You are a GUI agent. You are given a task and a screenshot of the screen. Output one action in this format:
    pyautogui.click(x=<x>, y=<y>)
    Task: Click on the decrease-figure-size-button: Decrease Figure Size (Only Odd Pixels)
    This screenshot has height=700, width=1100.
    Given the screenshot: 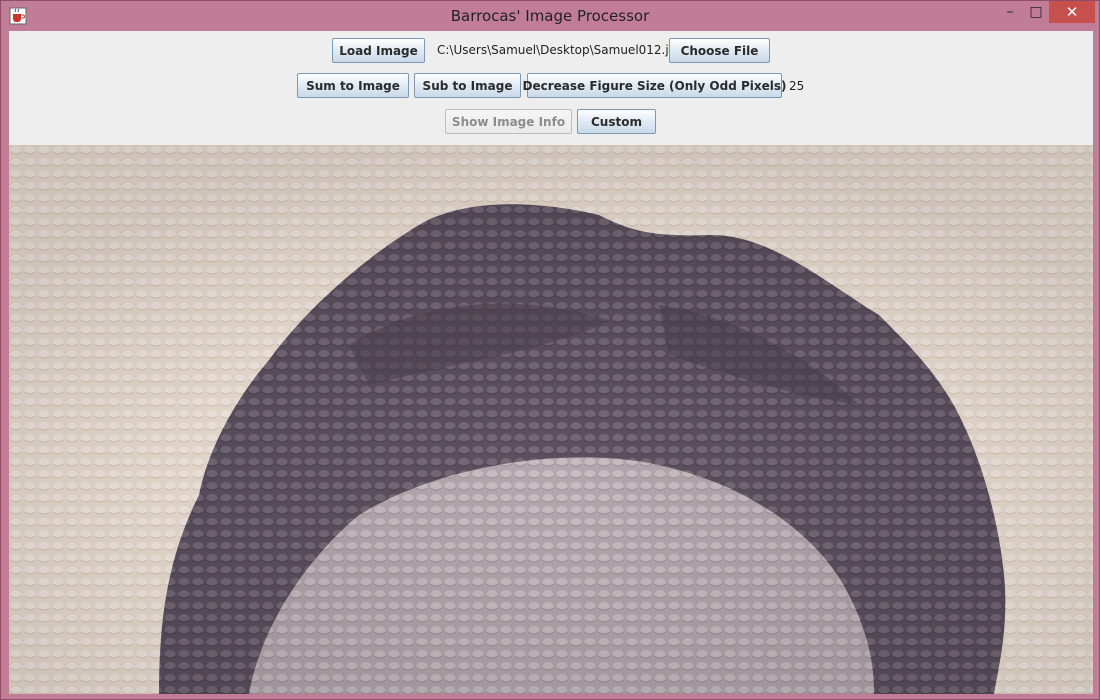 What is the action you would take?
    pyautogui.click(x=655, y=85)
    